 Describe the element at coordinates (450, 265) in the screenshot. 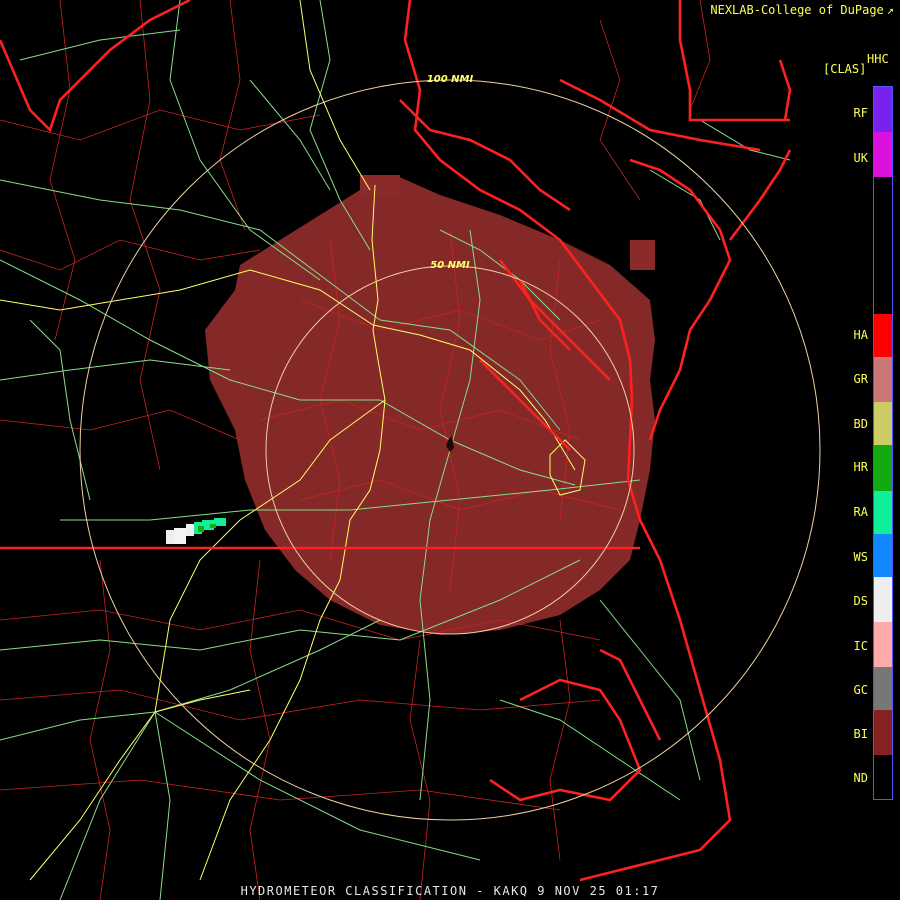

I see `ring-label-50: 50 NMI` at that location.